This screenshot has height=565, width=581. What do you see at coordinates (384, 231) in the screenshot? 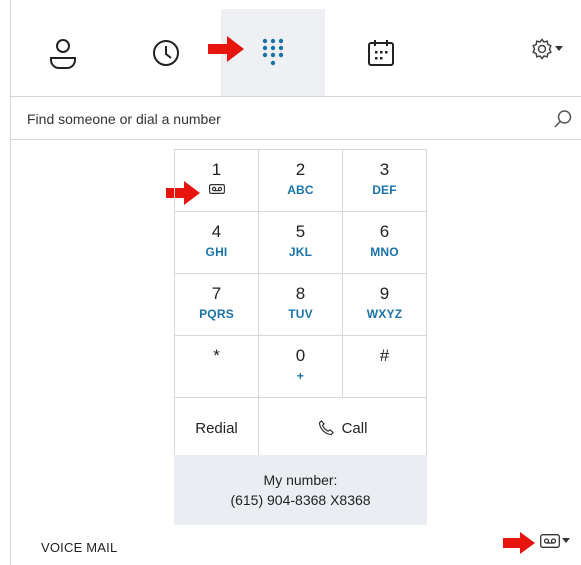
I see `key-digit: 6` at bounding box center [384, 231].